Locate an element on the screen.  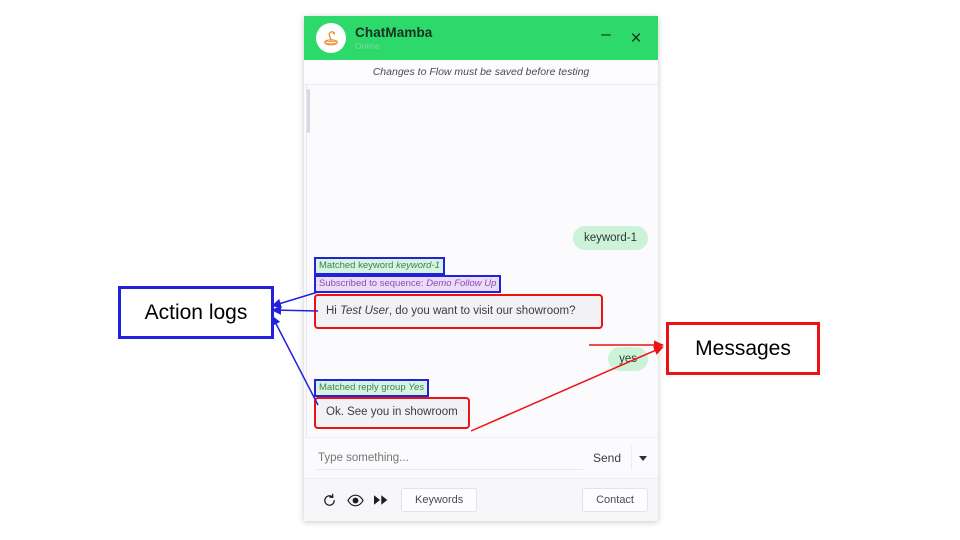
message-row: yes is located at coordinates (482, 359).